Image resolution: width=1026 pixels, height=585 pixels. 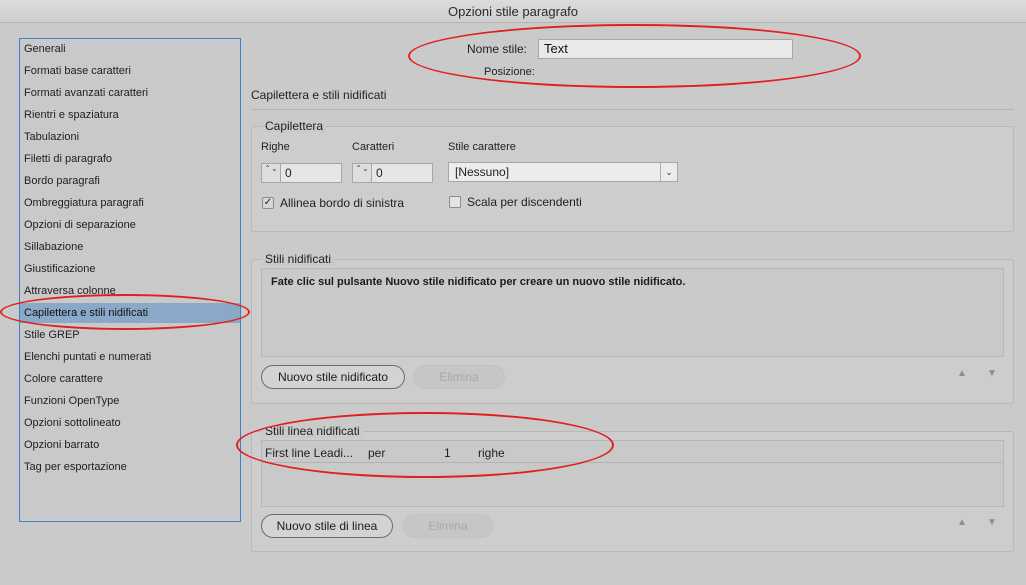 What do you see at coordinates (509, 72) in the screenshot?
I see `position-label: Posizione:` at bounding box center [509, 72].